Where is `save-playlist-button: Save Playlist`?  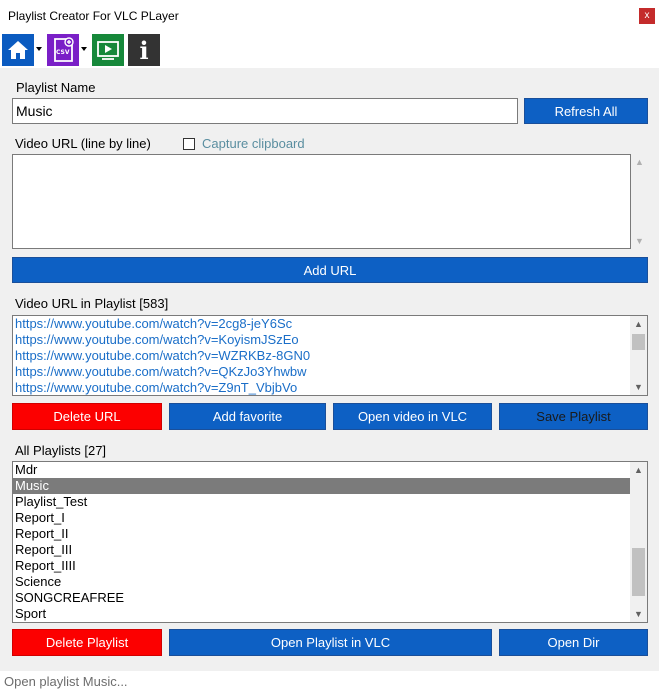
save-playlist-button: Save Playlist is located at coordinates (573, 416).